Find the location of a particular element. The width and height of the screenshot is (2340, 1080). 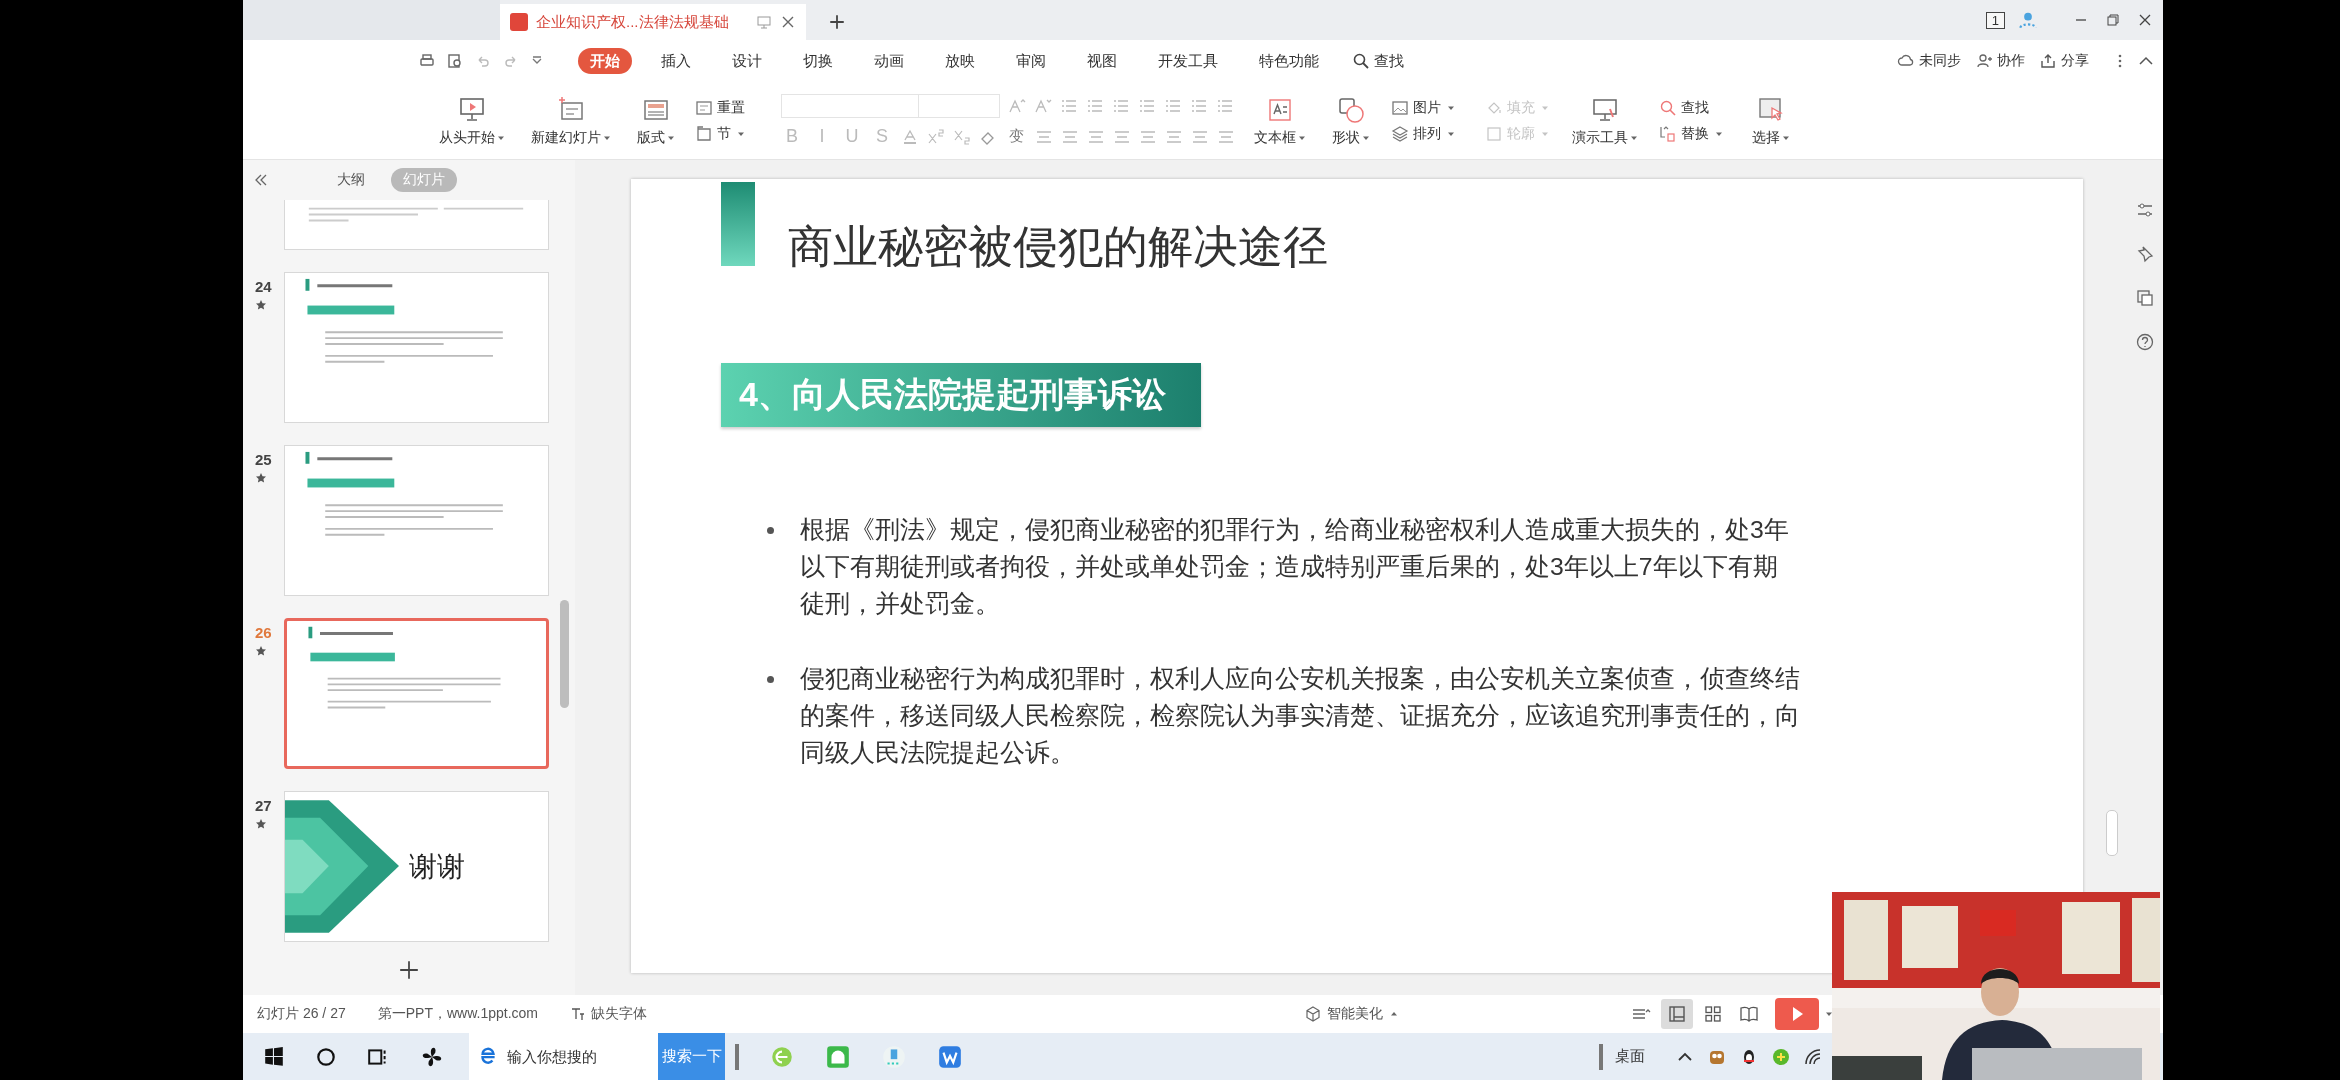

cube-icon is located at coordinates (1312, 1014).